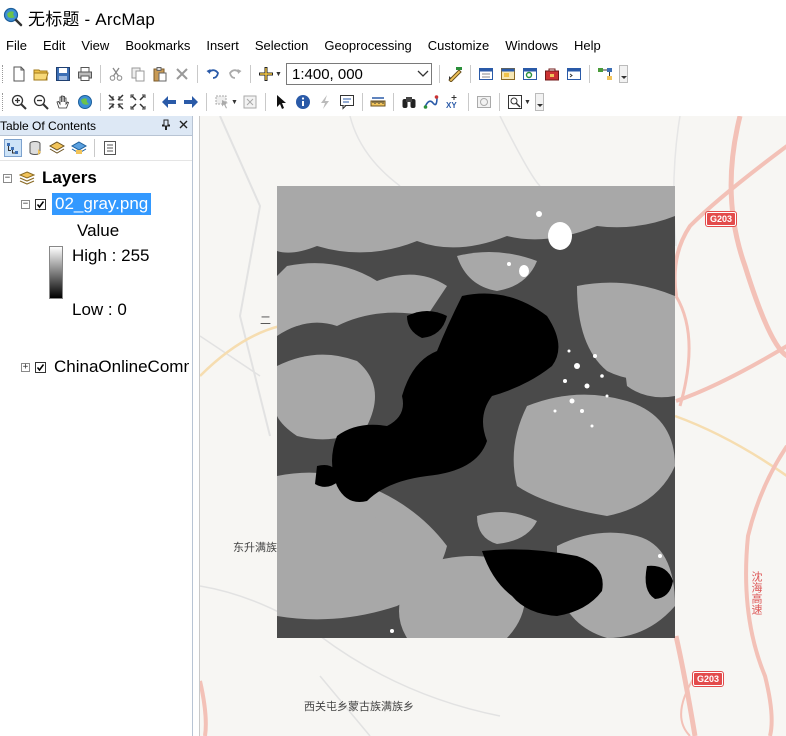 The width and height of the screenshot is (786, 736). What do you see at coordinates (458, 46) in the screenshot?
I see `menu-customize: Customize` at bounding box center [458, 46].